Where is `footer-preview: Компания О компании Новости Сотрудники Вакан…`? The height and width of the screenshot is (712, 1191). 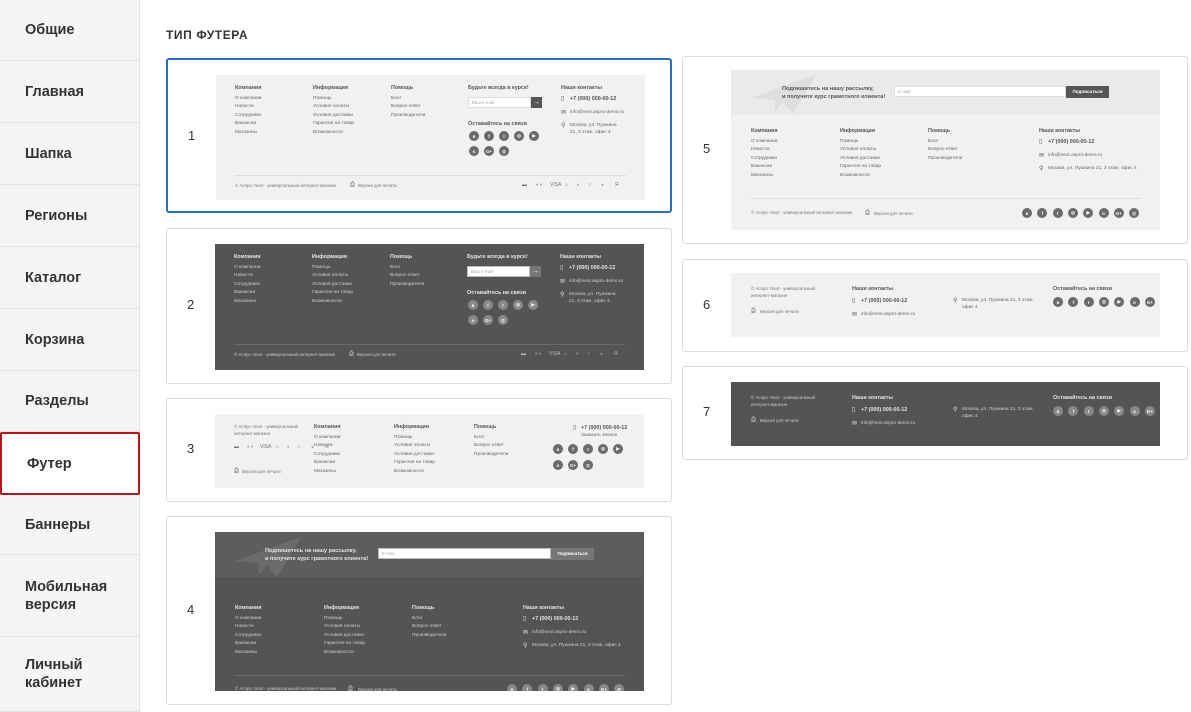 footer-preview: Компания О компании Новости Сотрудники Вакан… is located at coordinates (429, 307).